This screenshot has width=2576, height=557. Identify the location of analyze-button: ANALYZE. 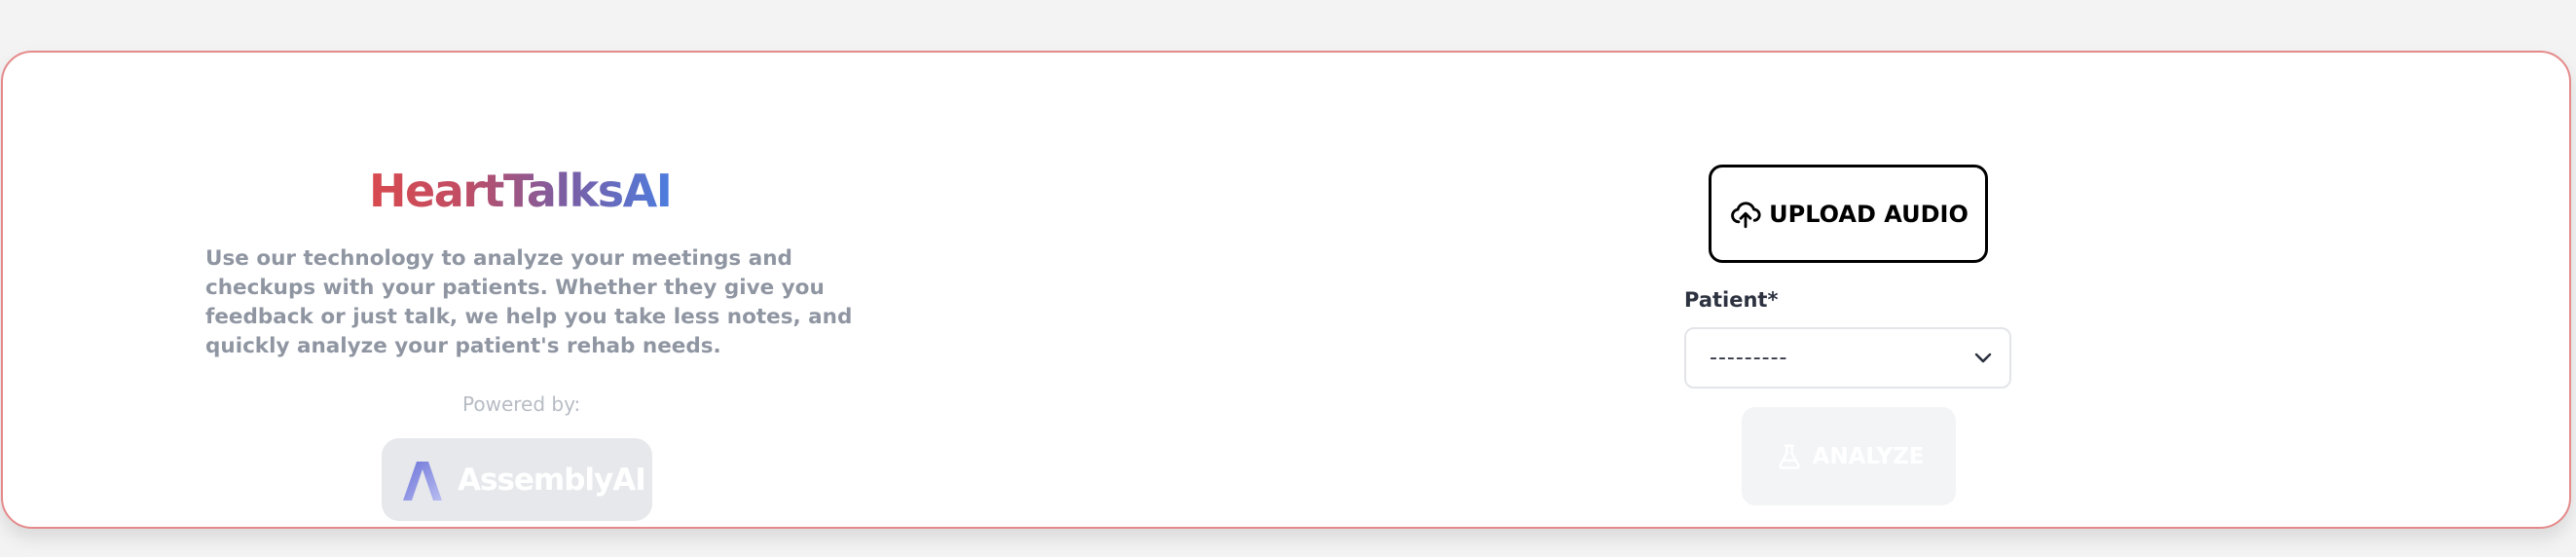
(1849, 456).